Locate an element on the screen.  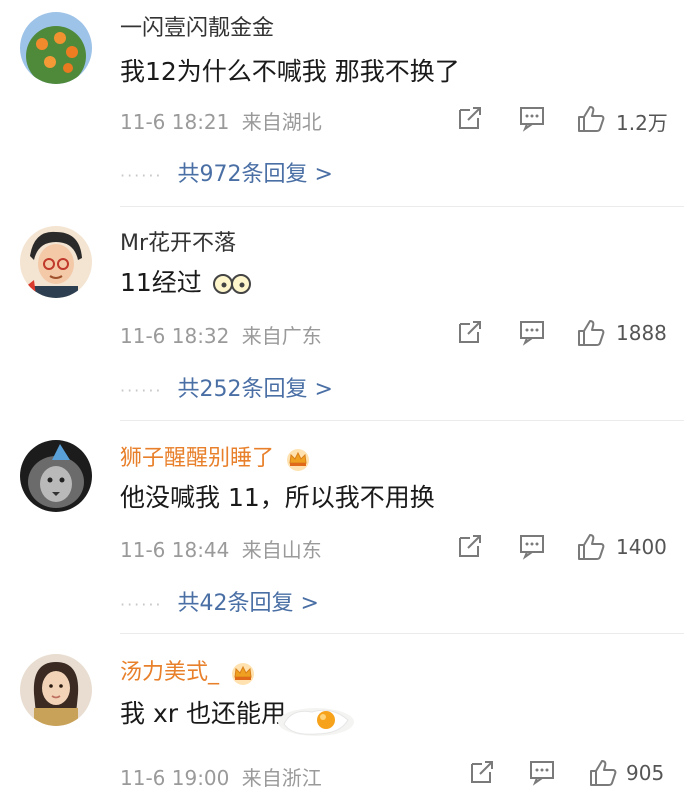
comment-date: 11-6 18:32 is located at coordinates (175, 336).